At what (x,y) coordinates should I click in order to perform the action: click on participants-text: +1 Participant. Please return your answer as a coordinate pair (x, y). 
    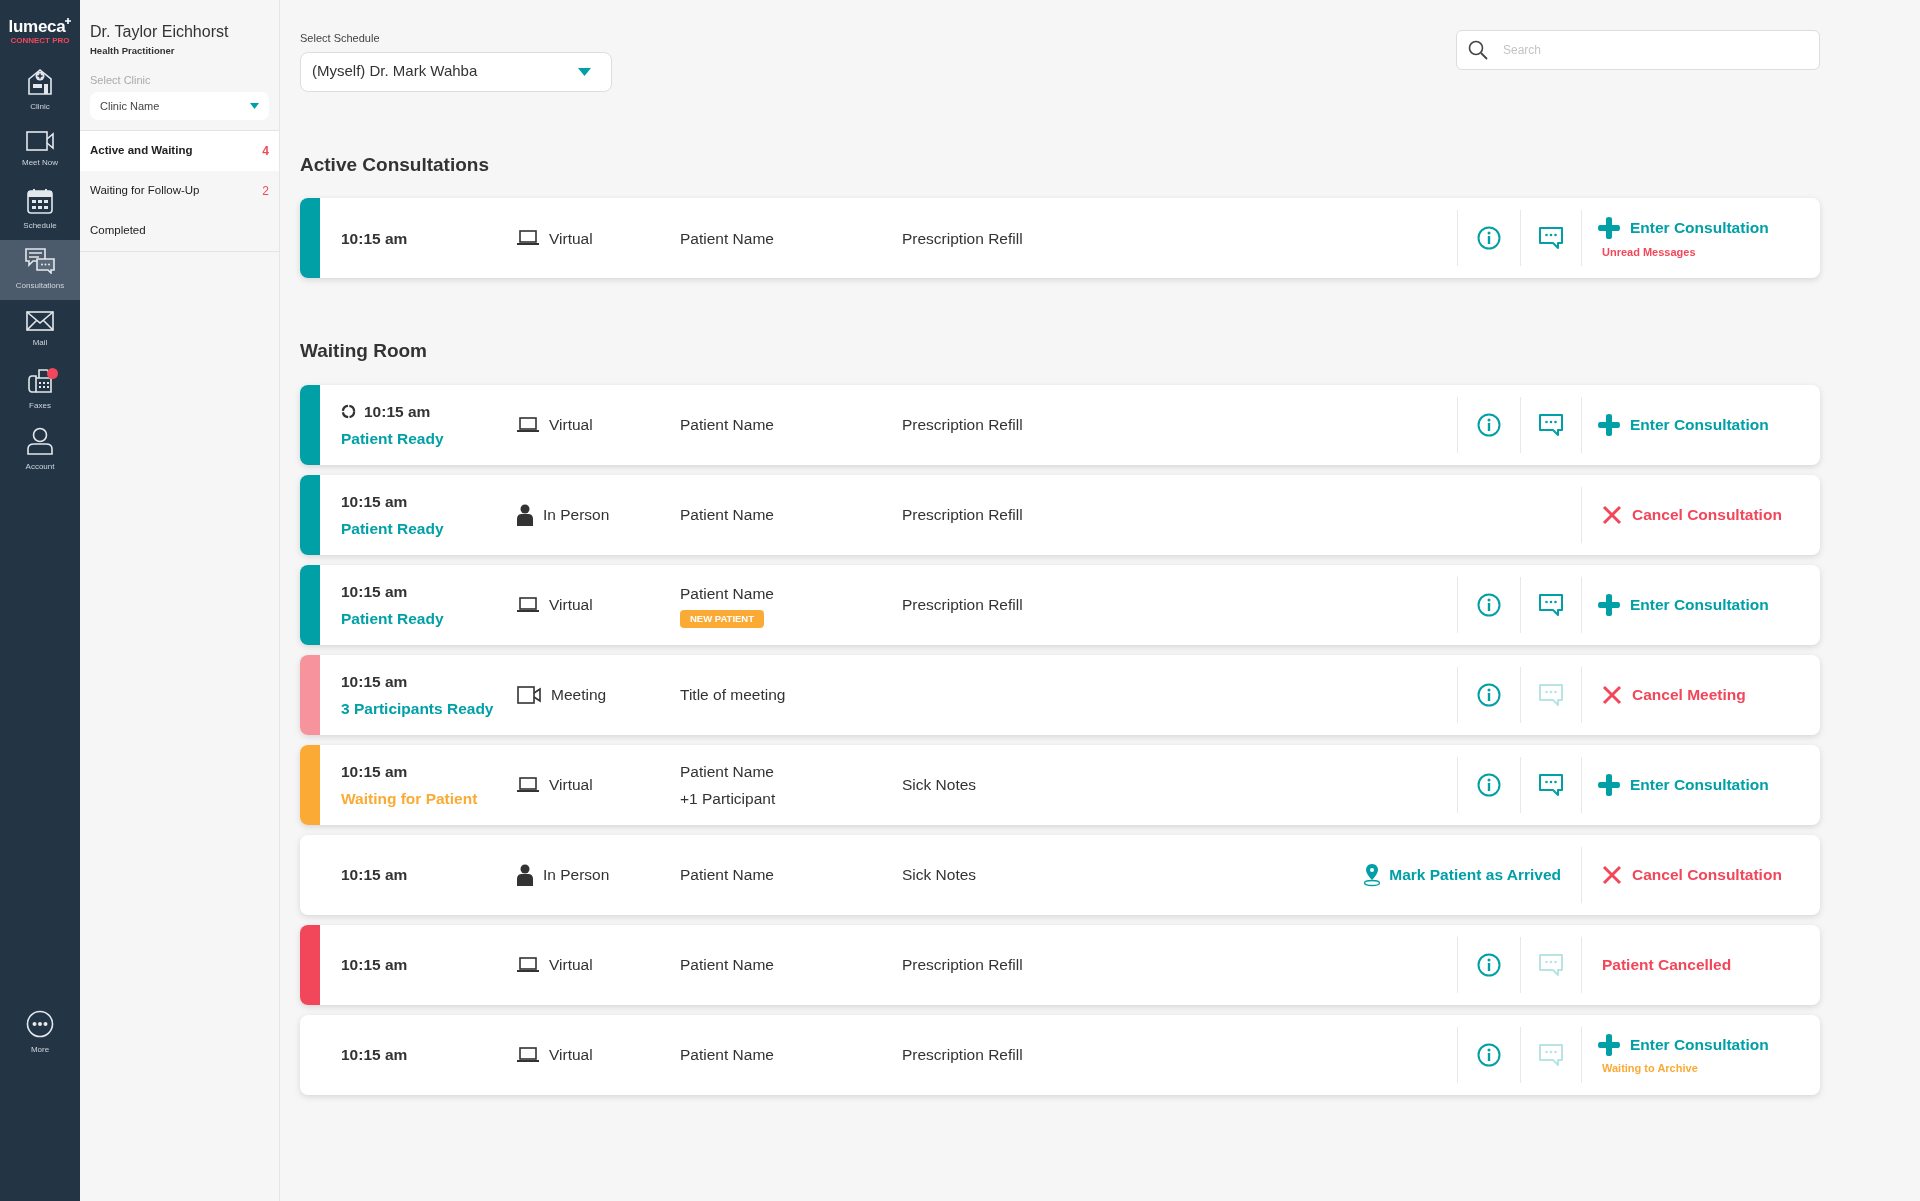
    Looking at the image, I should click on (728, 799).